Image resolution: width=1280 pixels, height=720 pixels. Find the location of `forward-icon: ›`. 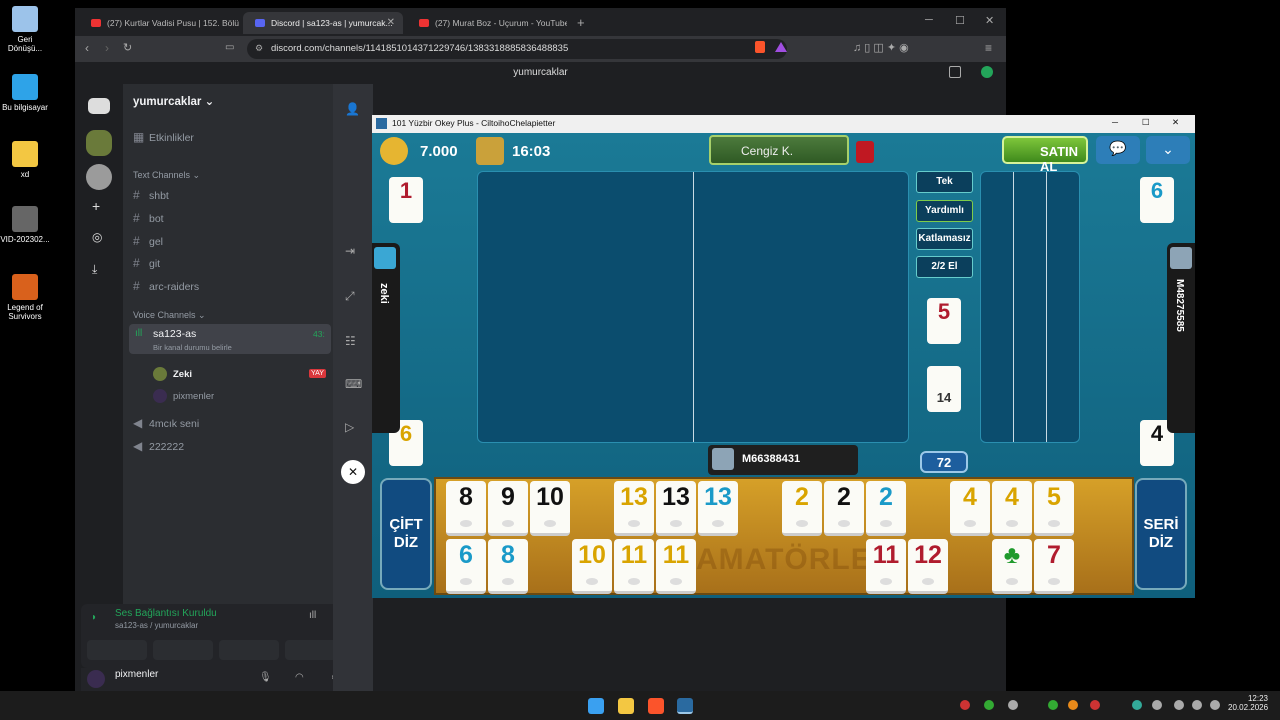

forward-icon: › is located at coordinates (107, 48).